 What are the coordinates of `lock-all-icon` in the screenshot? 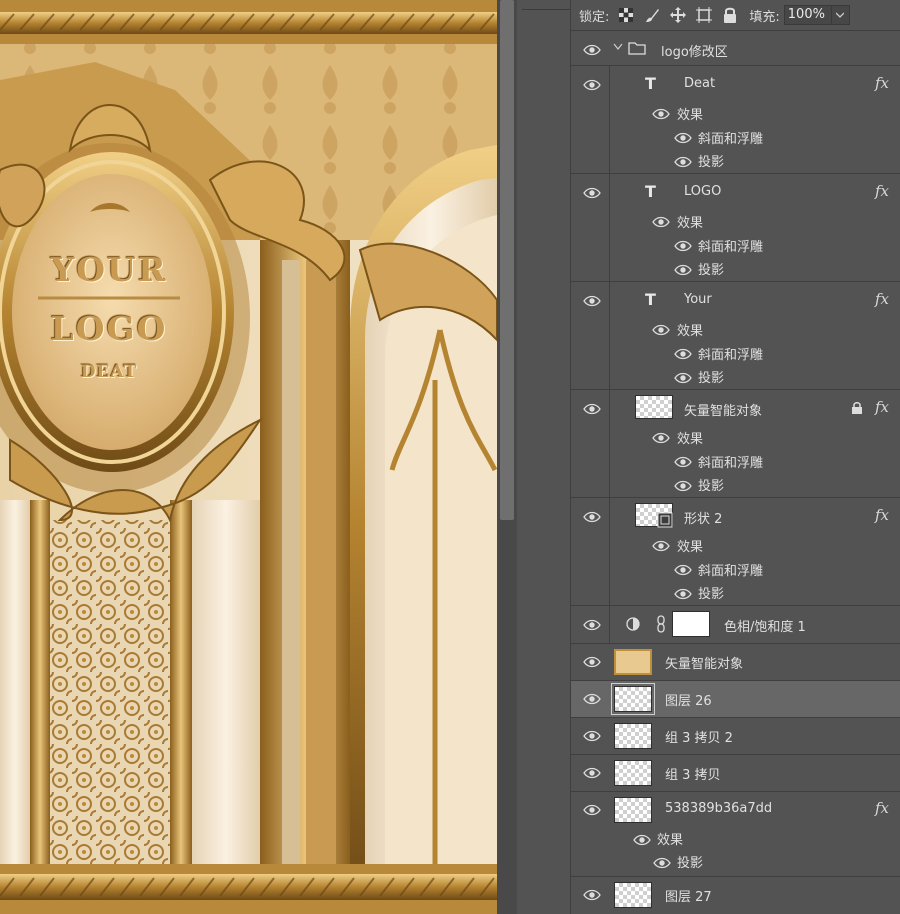 It's located at (730, 15).